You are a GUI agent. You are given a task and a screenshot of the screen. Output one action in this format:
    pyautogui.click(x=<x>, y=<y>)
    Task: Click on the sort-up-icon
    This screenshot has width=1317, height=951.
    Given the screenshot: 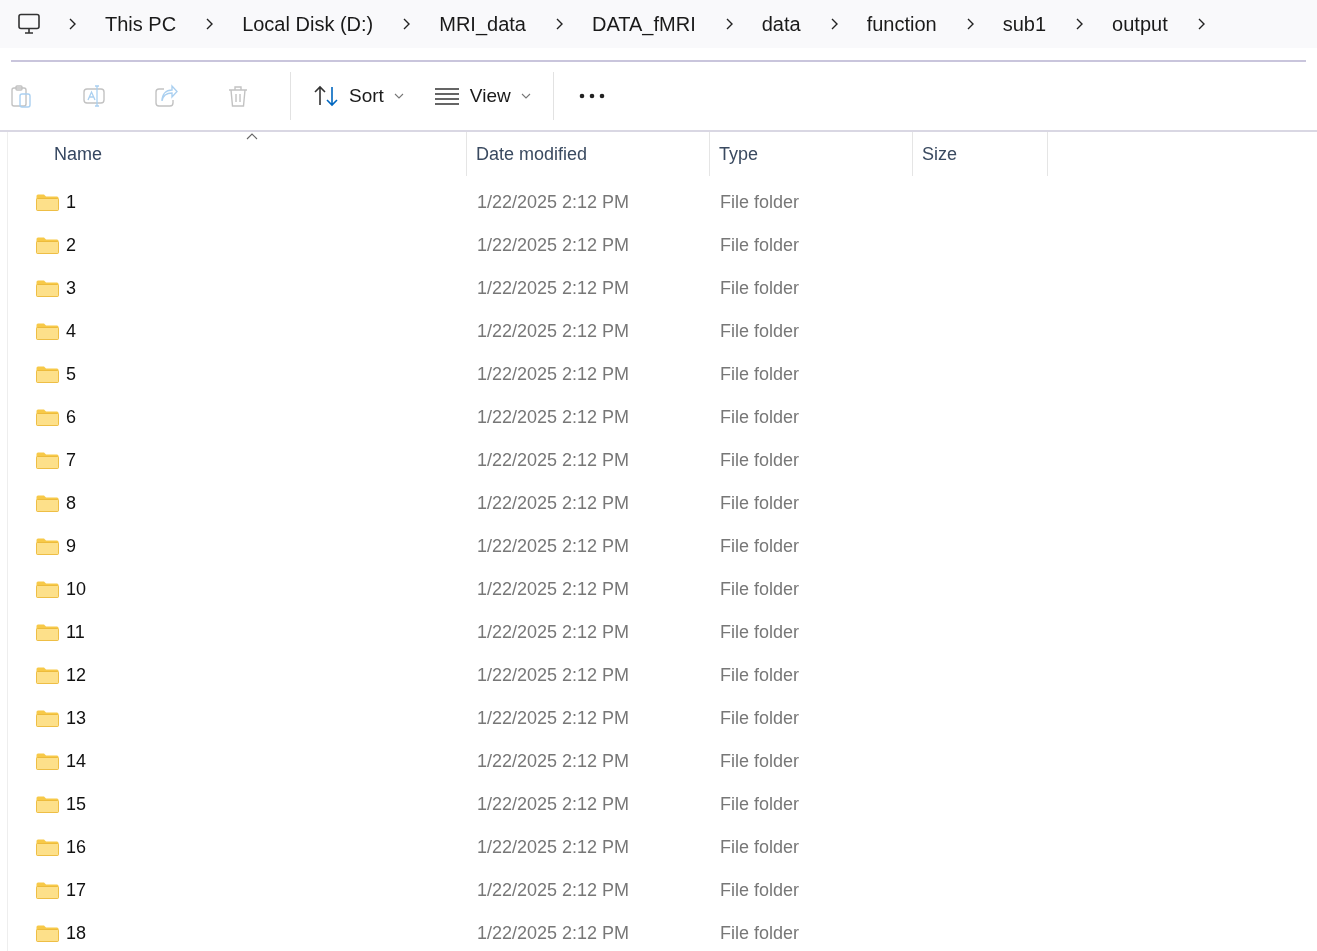 What is the action you would take?
    pyautogui.click(x=252, y=136)
    